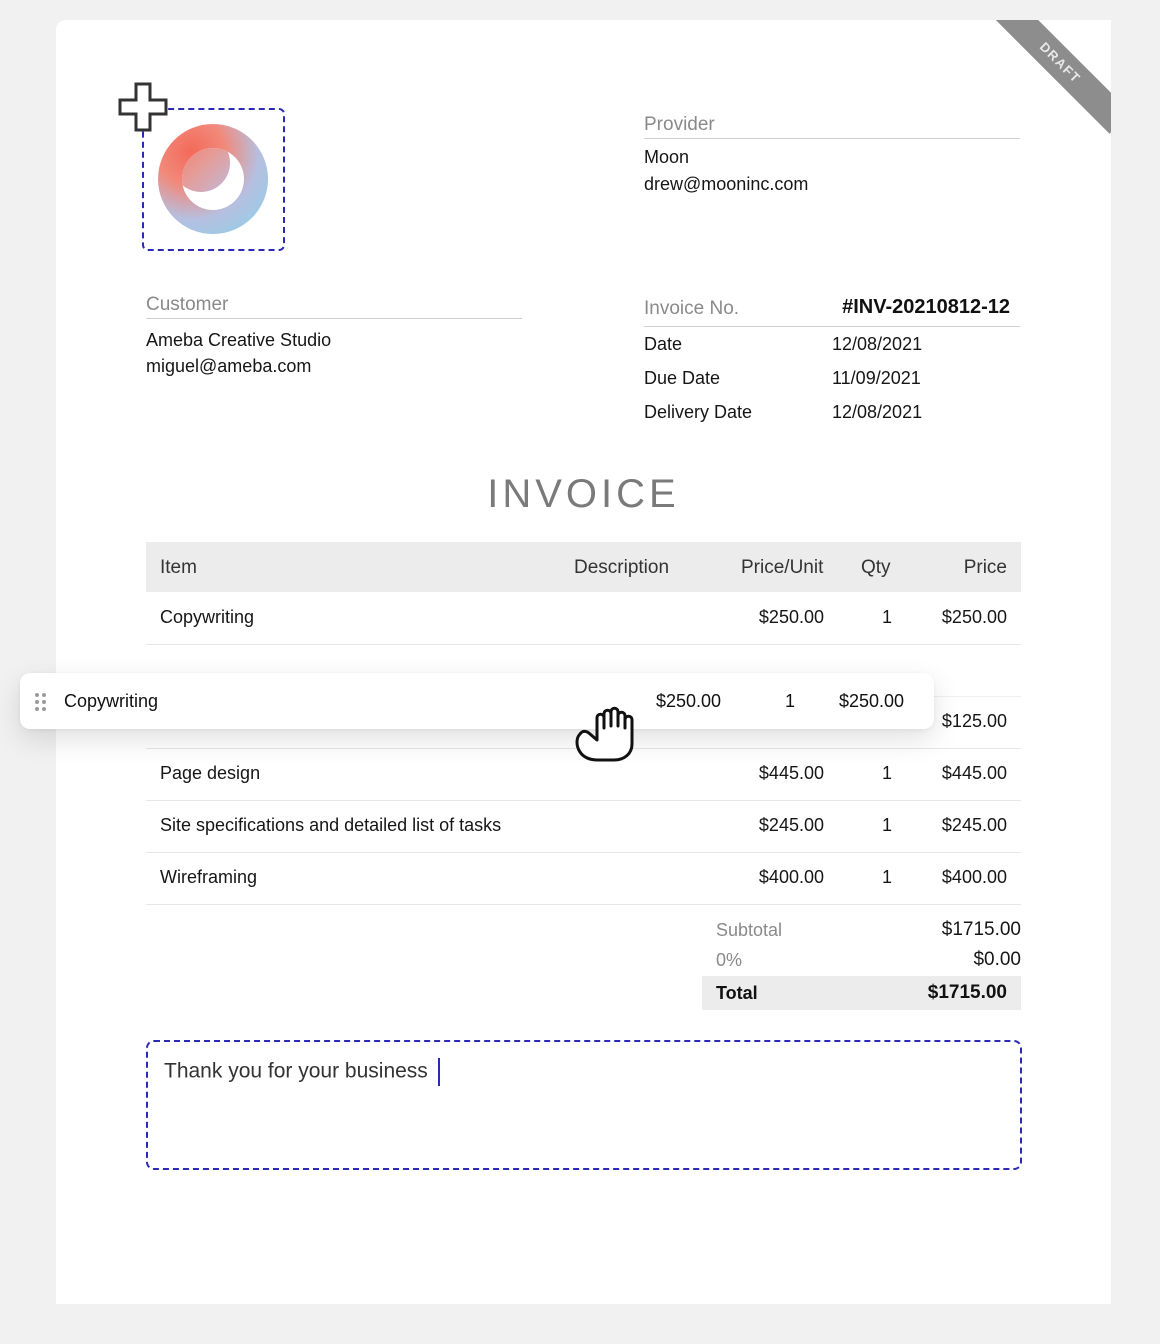 The image size is (1160, 1344). Describe the element at coordinates (832, 126) in the screenshot. I see `provider-label: Provider` at that location.